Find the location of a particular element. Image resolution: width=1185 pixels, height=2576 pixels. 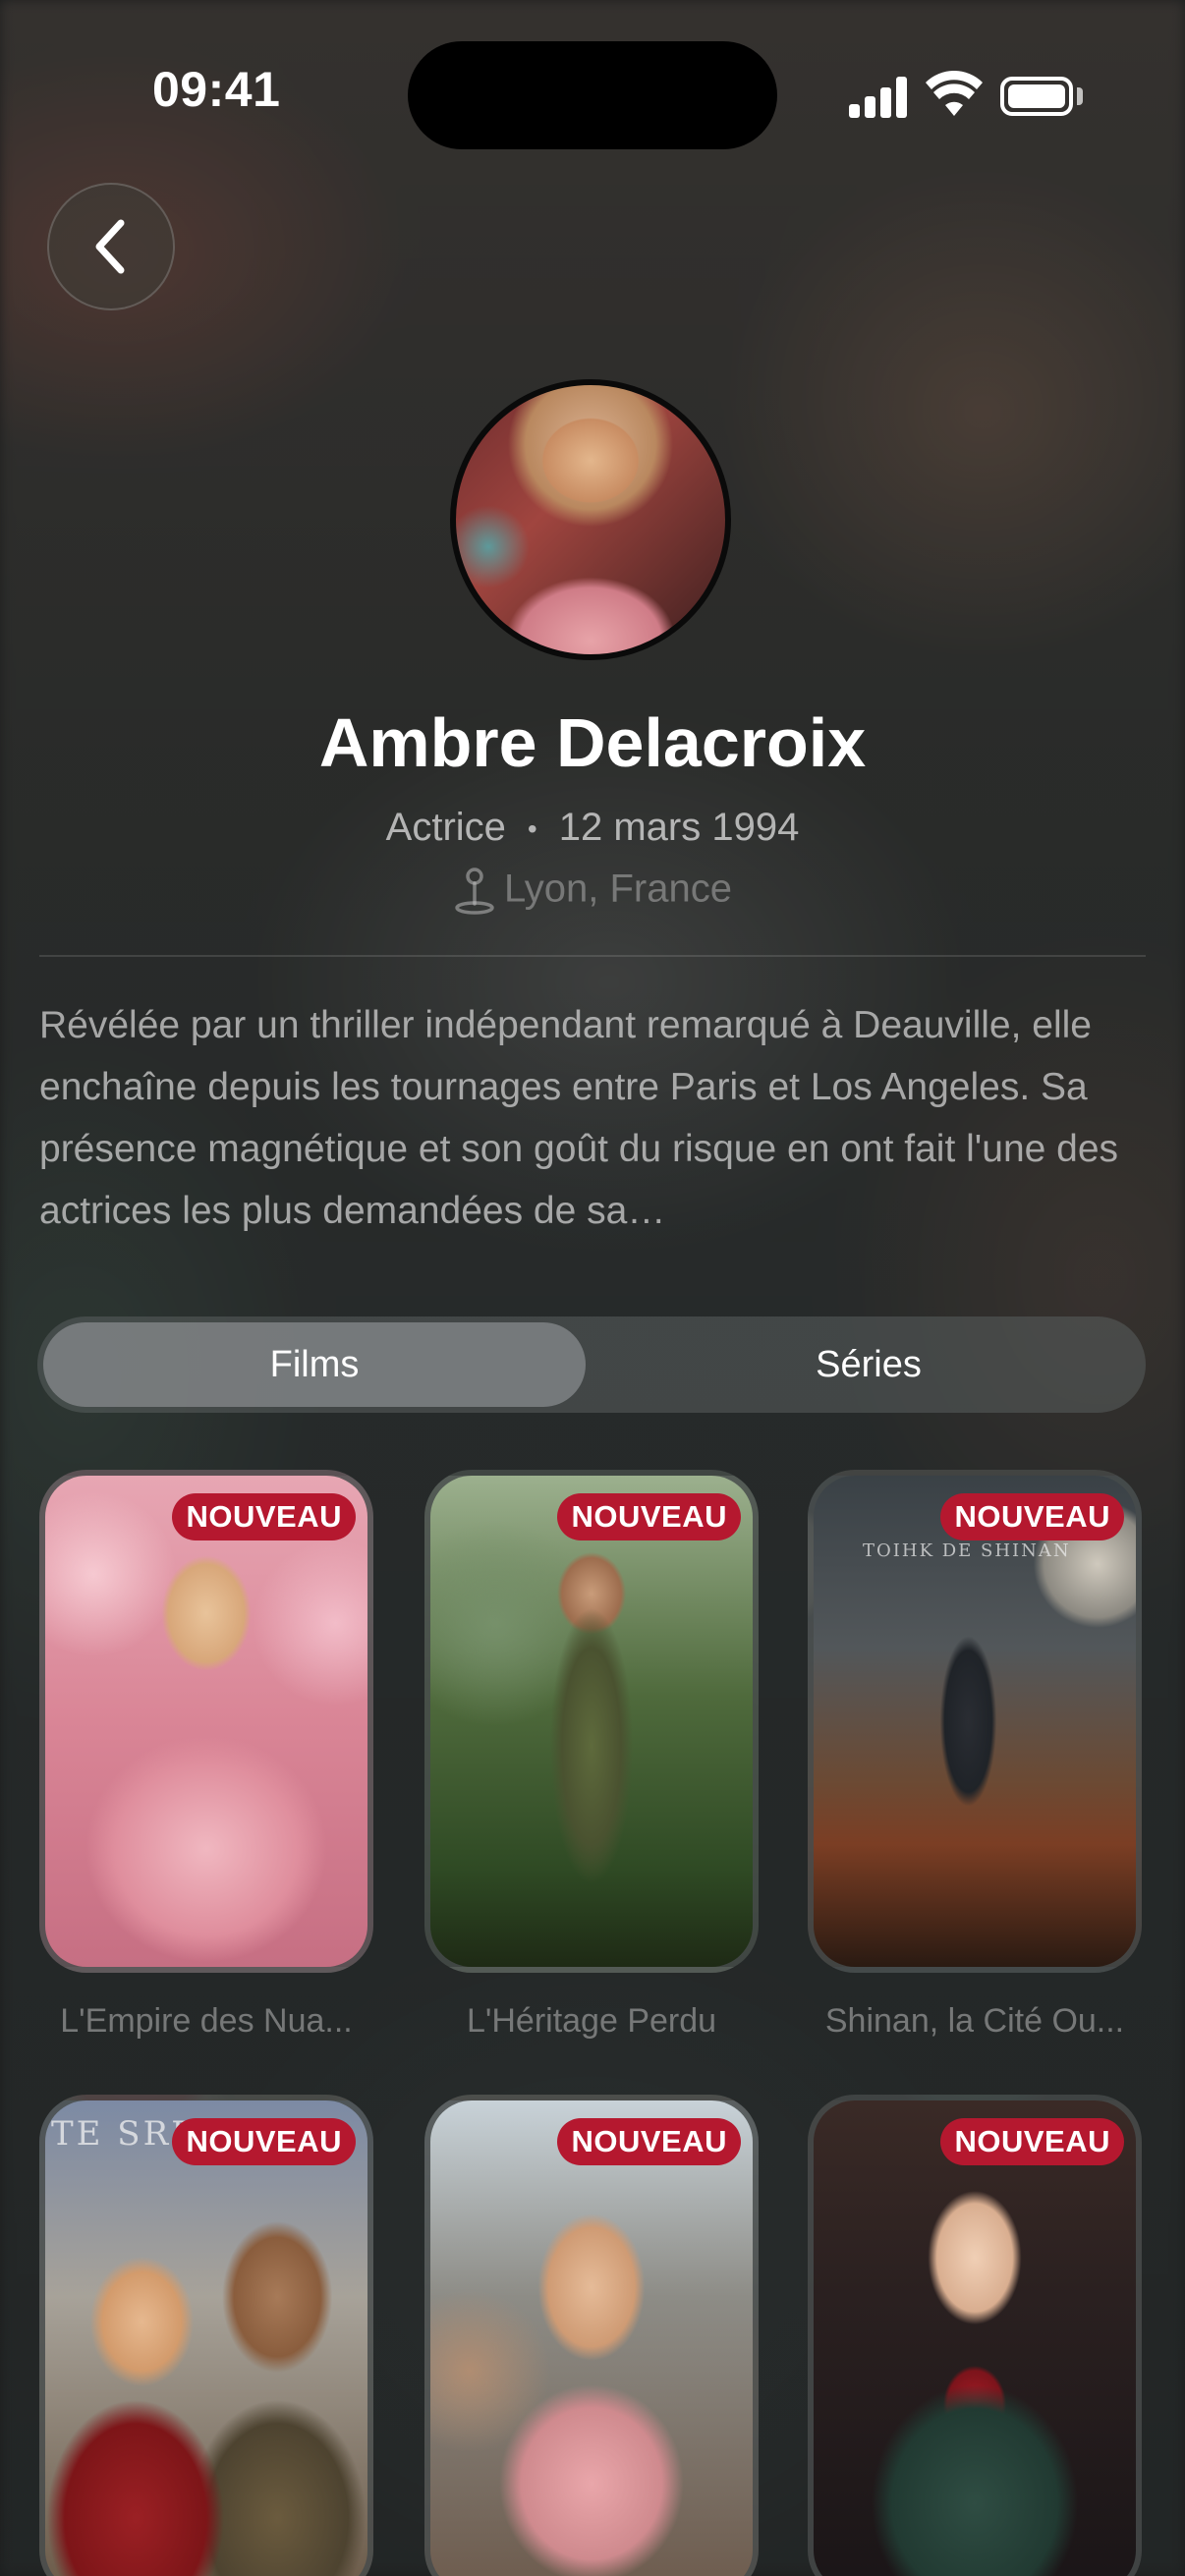

wifi-icon is located at coordinates (955, 93).